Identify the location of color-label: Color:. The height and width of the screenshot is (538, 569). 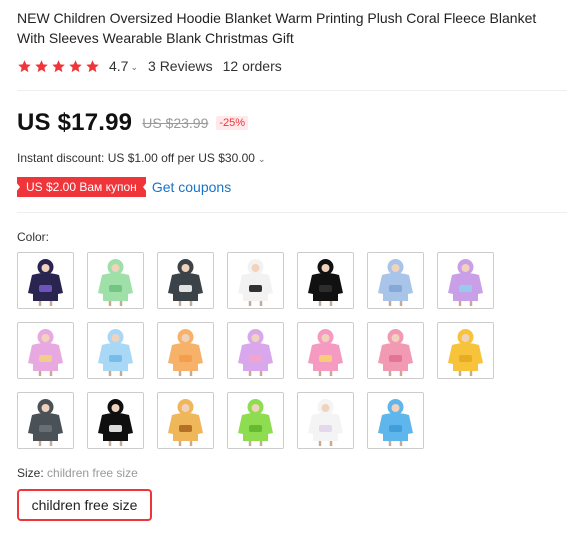
(33, 237).